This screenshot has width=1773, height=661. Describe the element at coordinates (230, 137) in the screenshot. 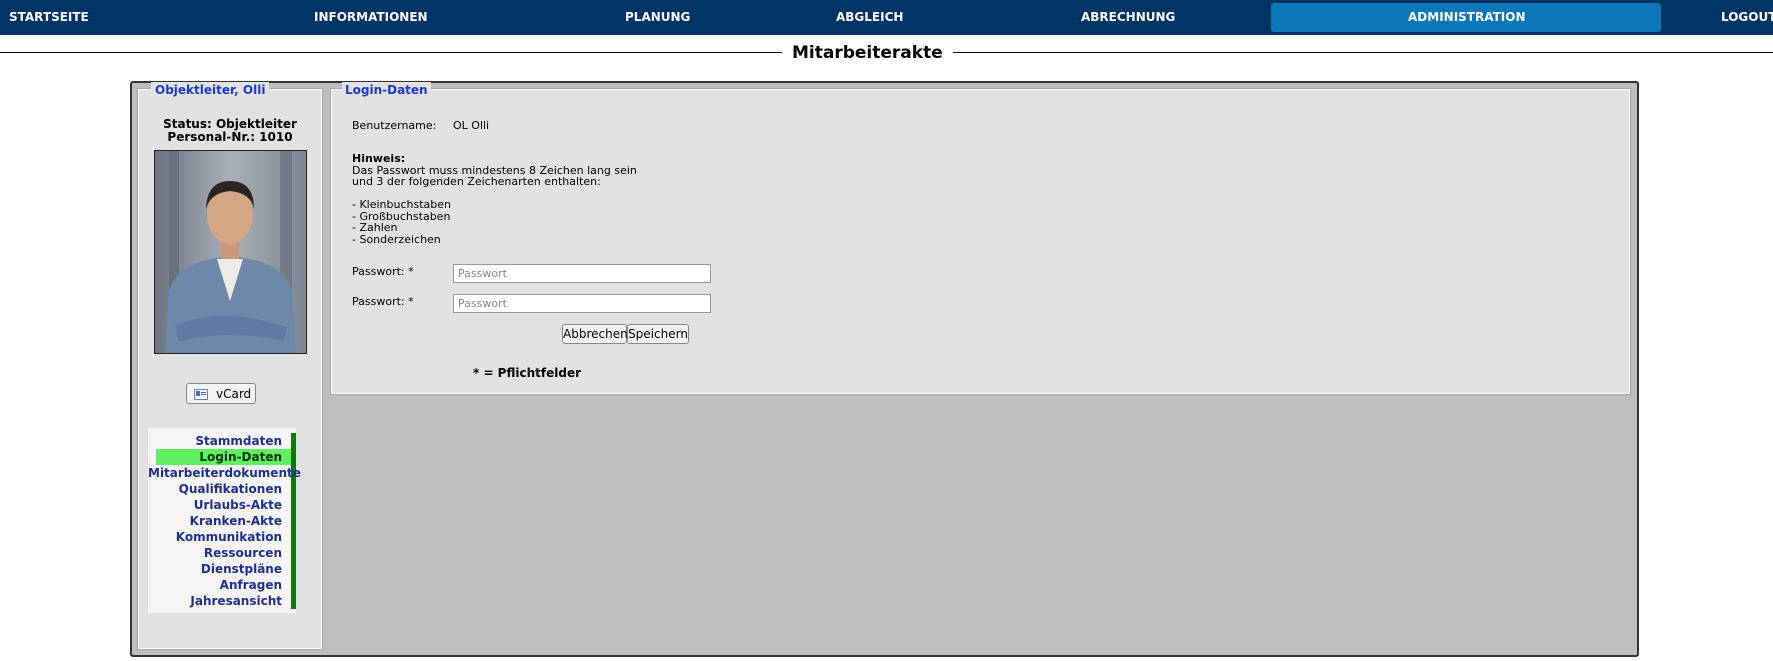

I see `employee-personnel-number: Personal-Nr.: 1010` at that location.